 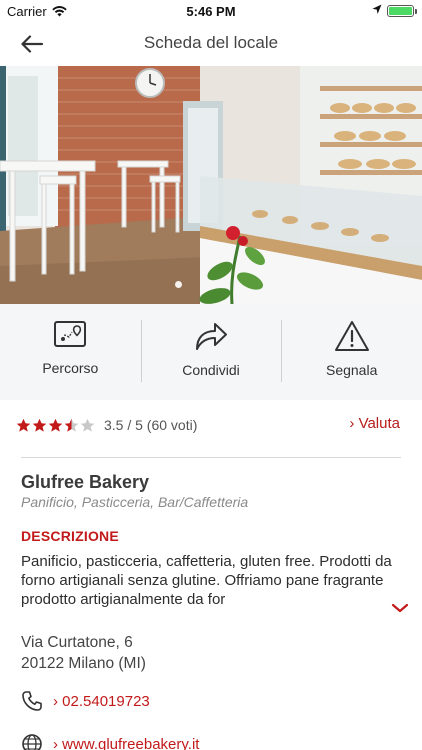 I want to click on report-label: Segnala, so click(x=351, y=370).